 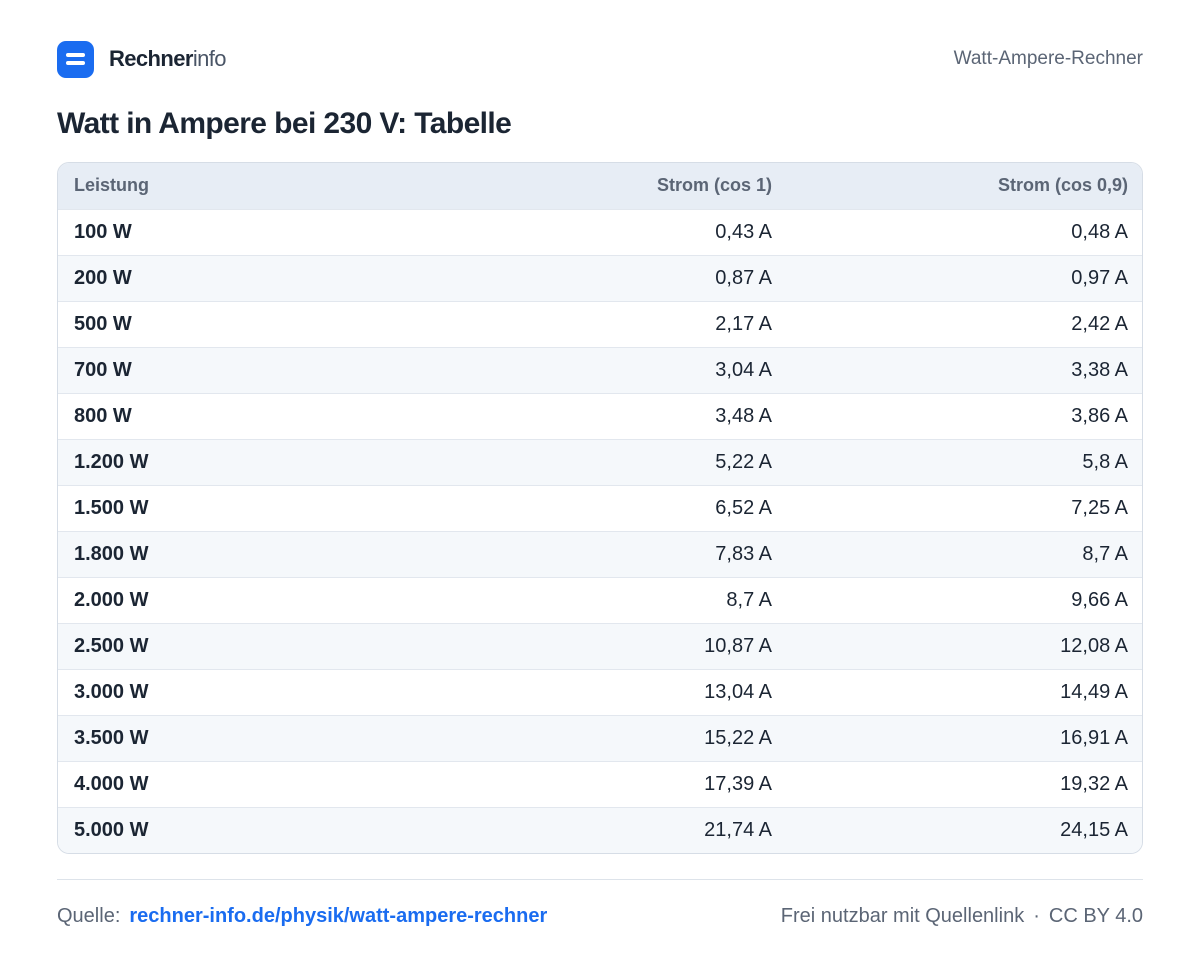 I want to click on leistung-cell: 2.000 W, so click(x=111, y=599).